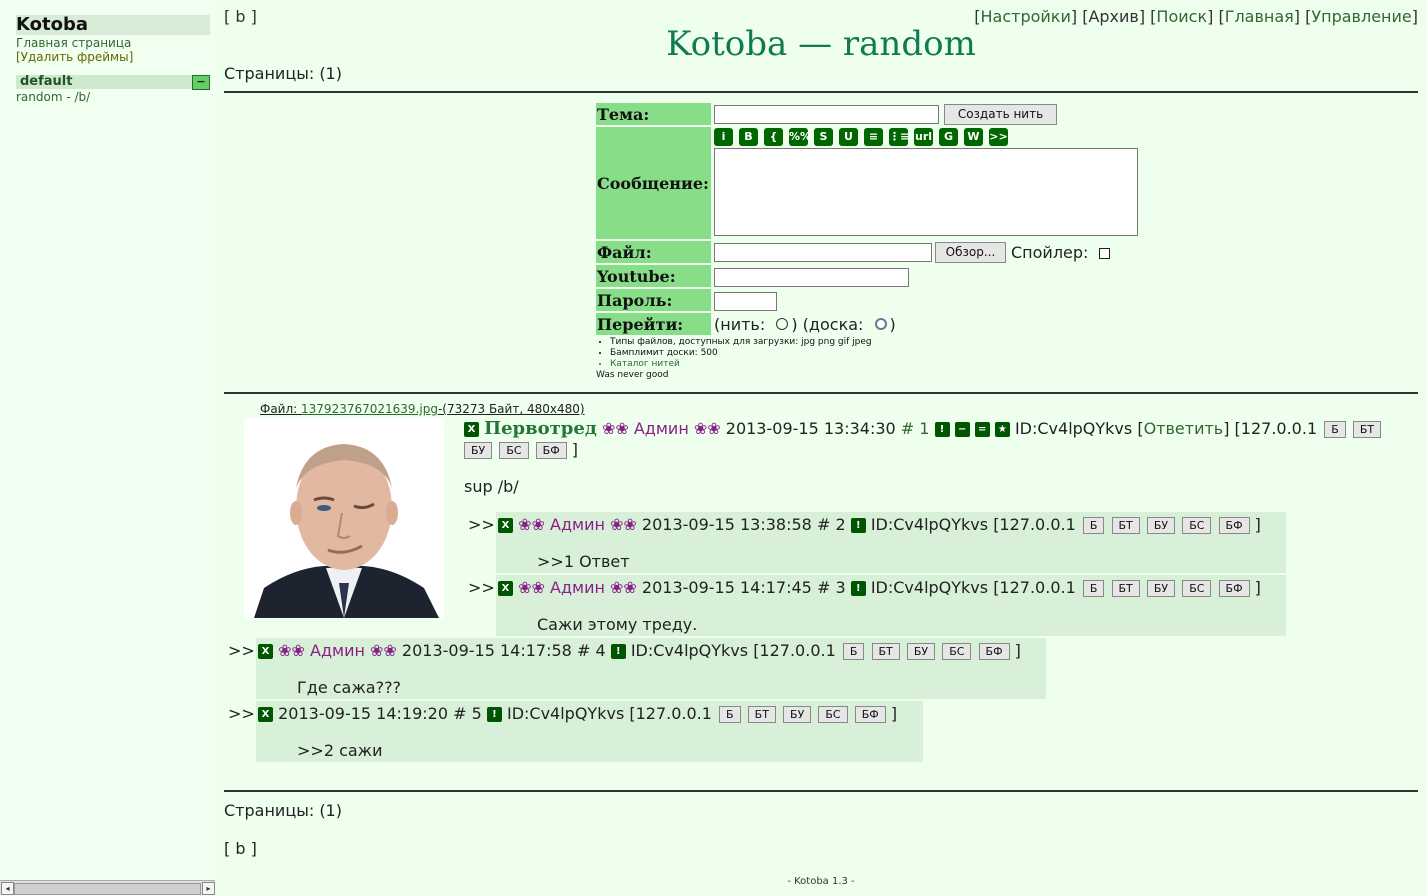  Describe the element at coordinates (821, 393) in the screenshot. I see `divider` at that location.